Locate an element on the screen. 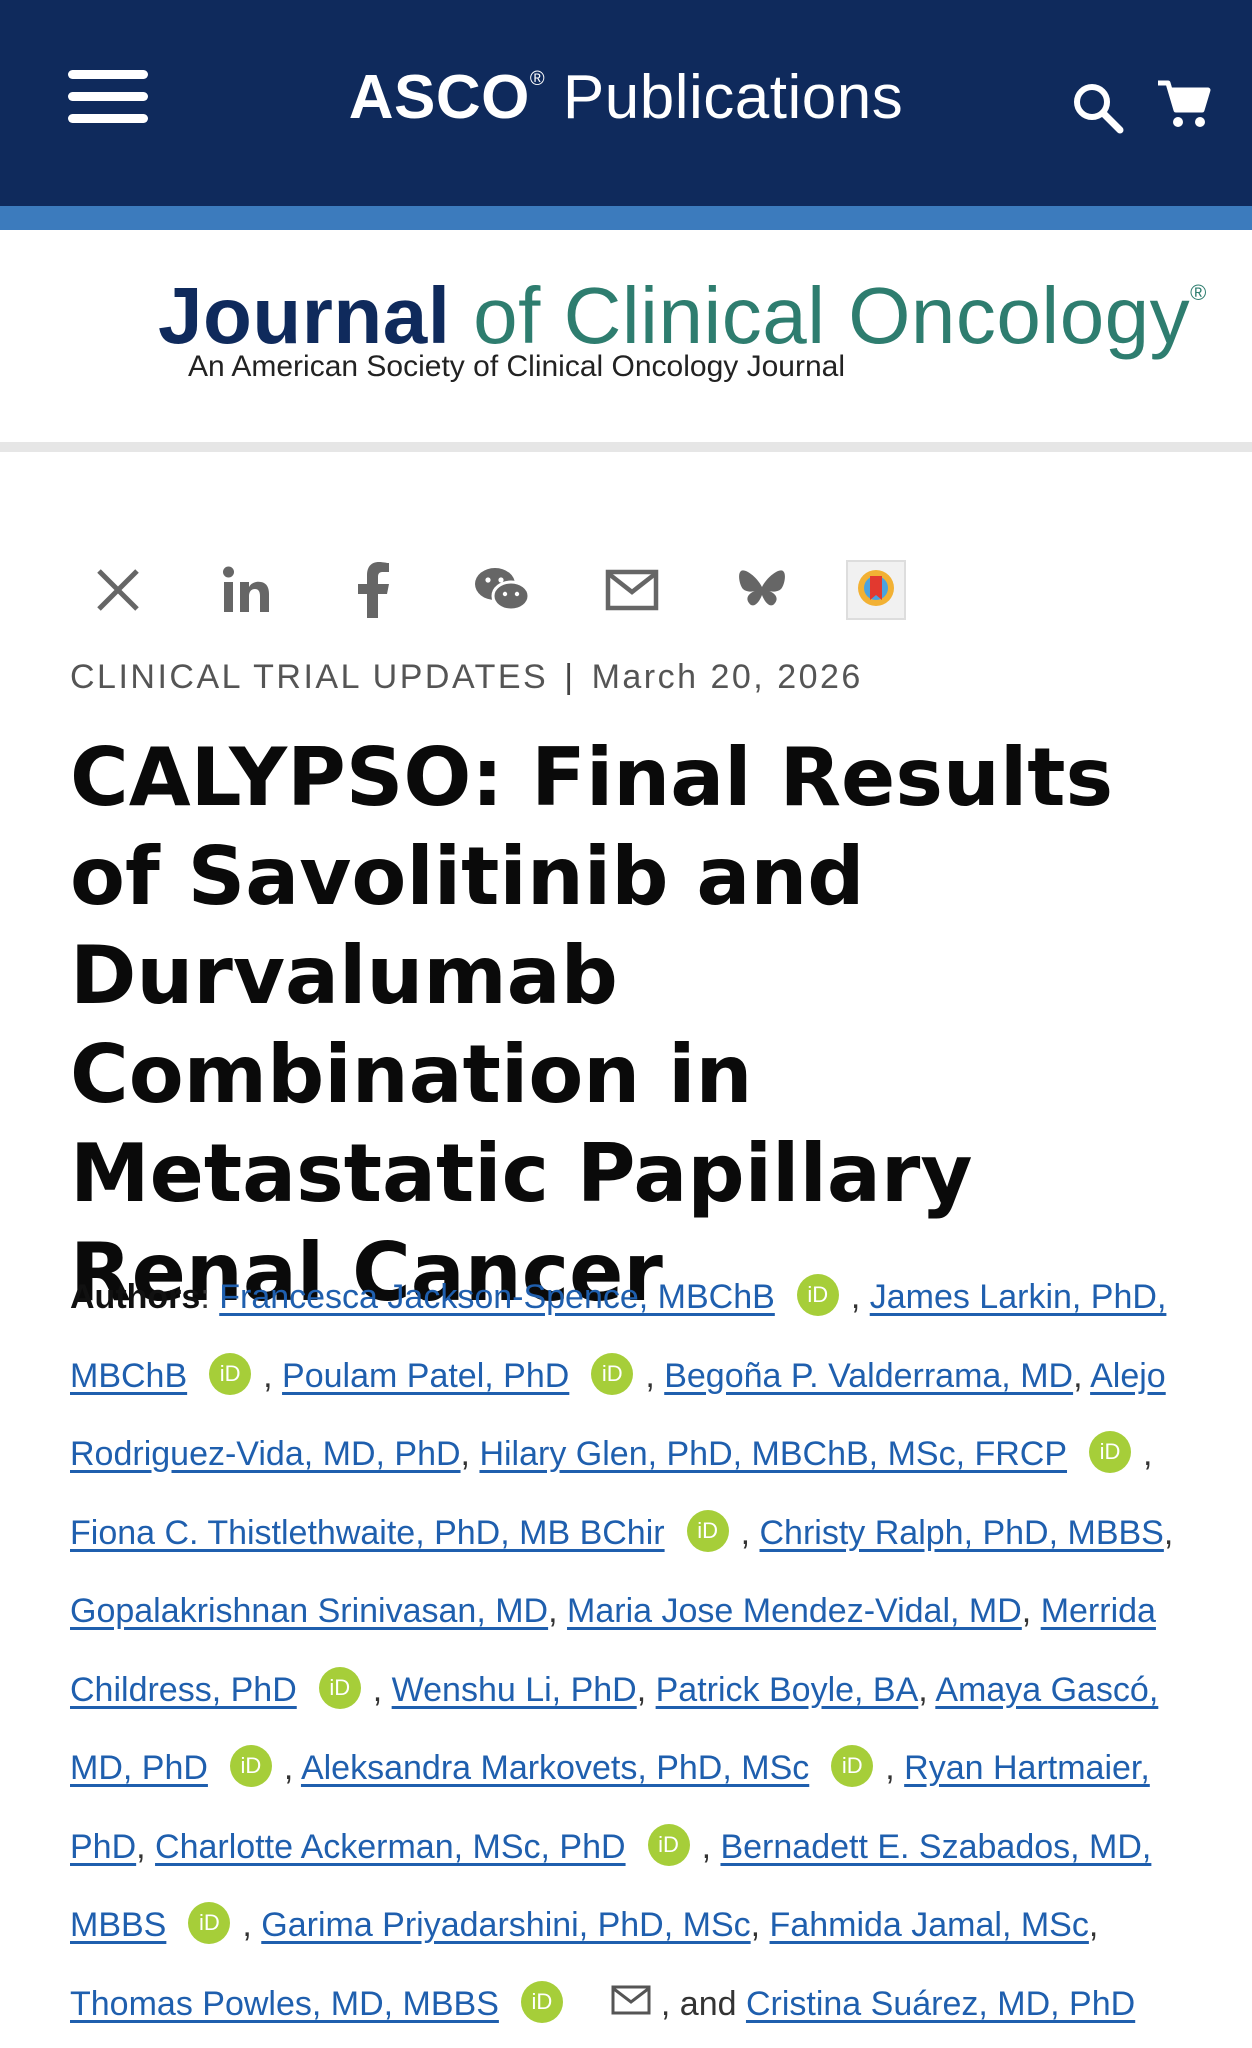 The height and width of the screenshot is (2048, 1252). author-link: Maria Jose Mendez-Vidal, MD is located at coordinates (794, 1611).